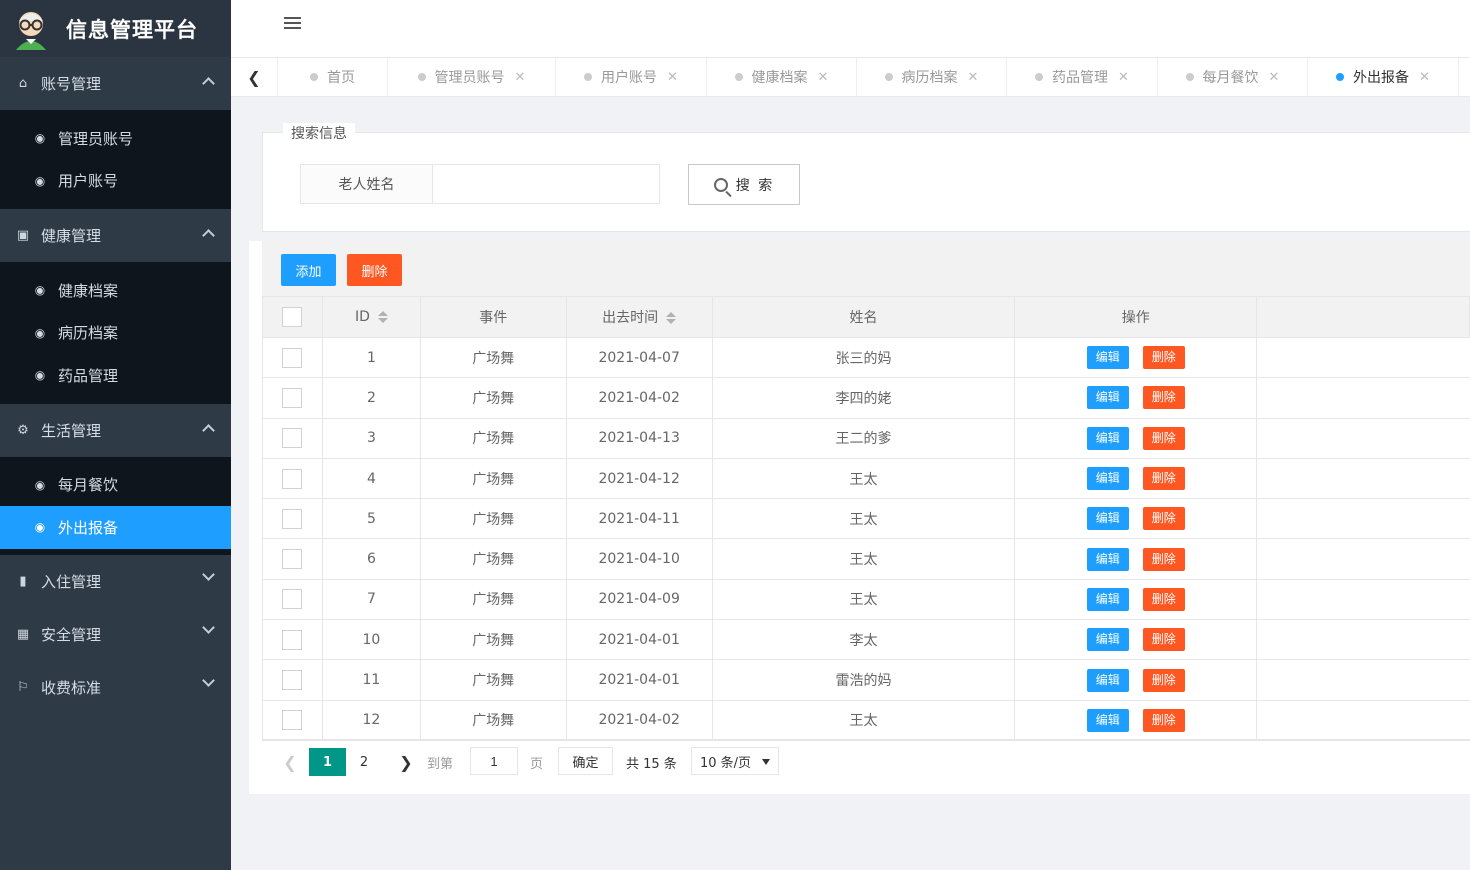 The width and height of the screenshot is (1470, 870). I want to click on cell-name: 王太, so click(863, 478).